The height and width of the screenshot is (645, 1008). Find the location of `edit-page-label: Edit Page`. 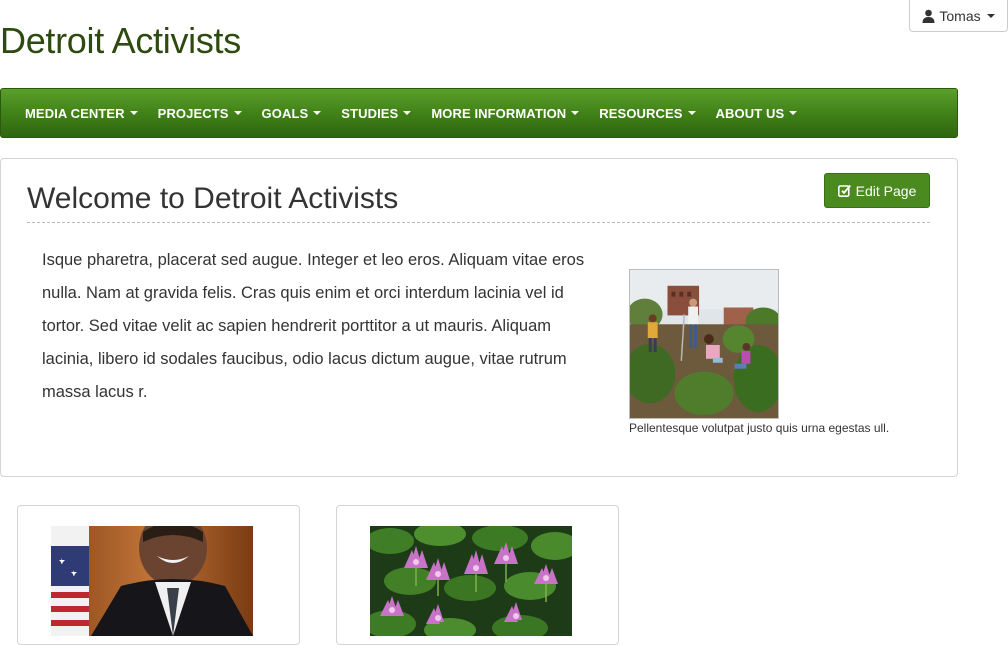

edit-page-label: Edit Page is located at coordinates (886, 190).